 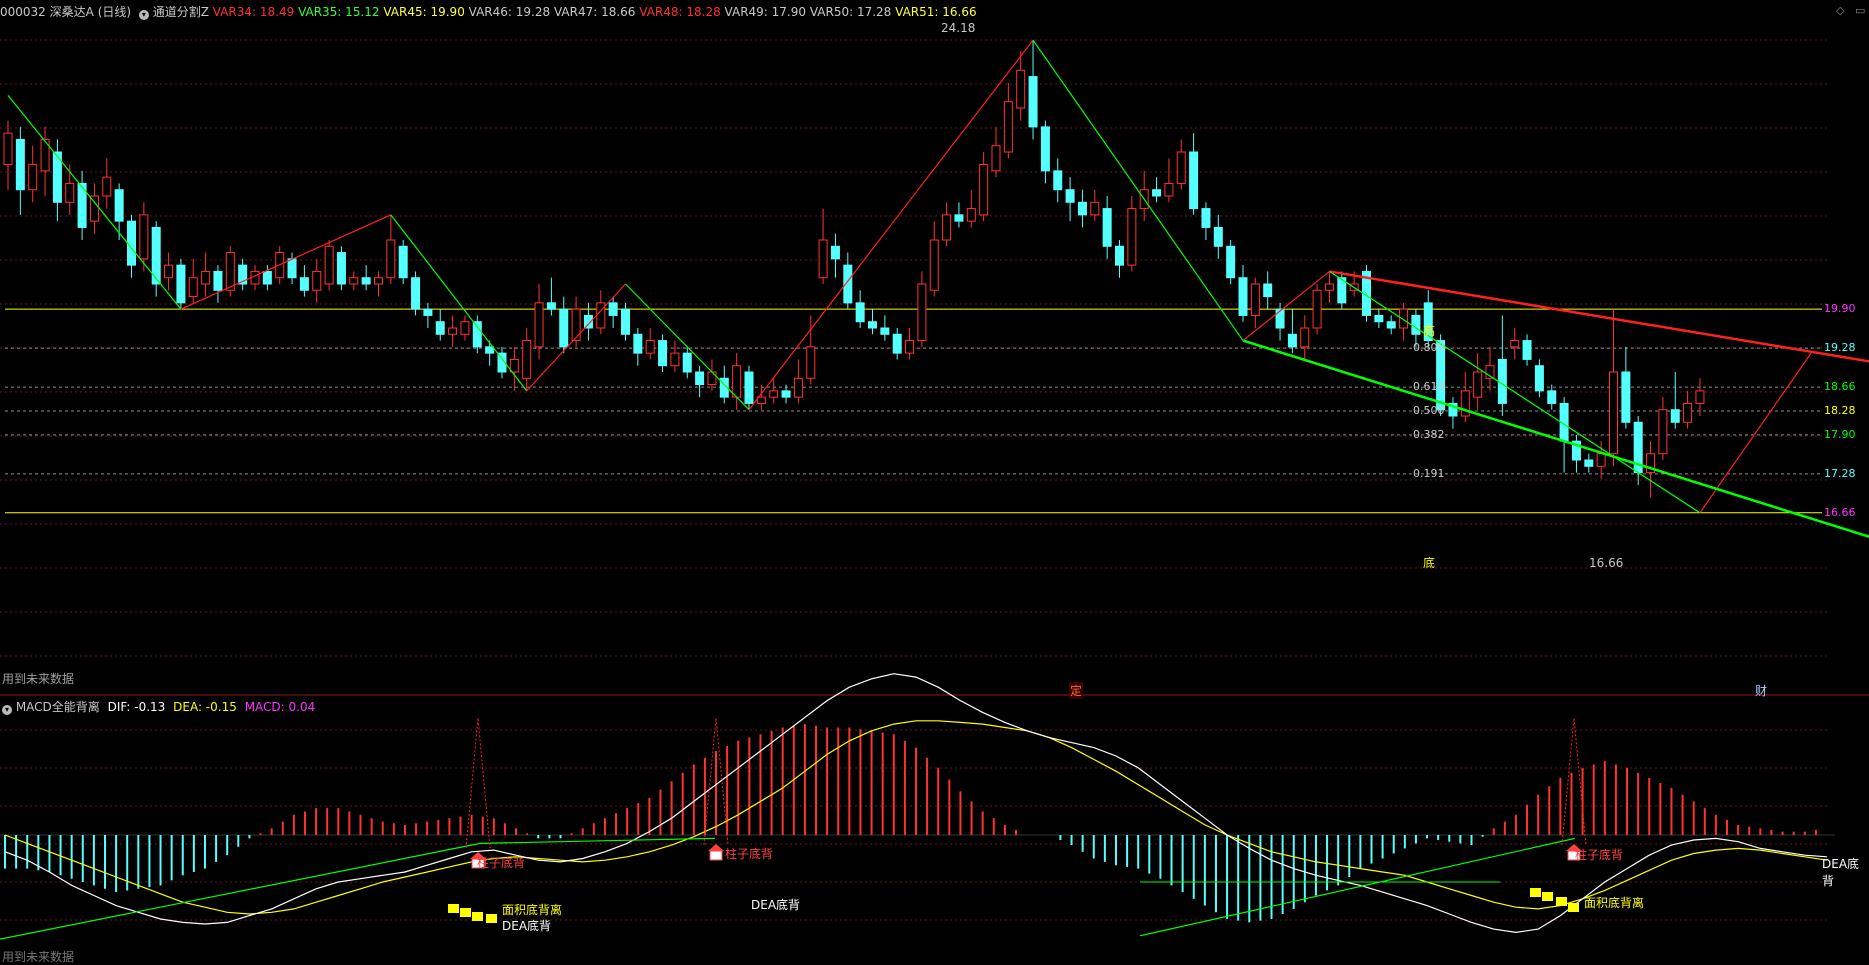 What do you see at coordinates (1429, 434) in the screenshot?
I see `fib-ratio-label: 0.382` at bounding box center [1429, 434].